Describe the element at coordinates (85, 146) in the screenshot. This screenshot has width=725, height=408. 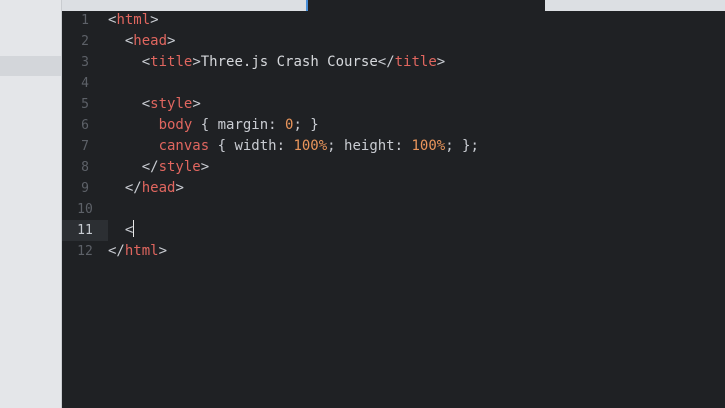
I see `line-number: 7` at that location.